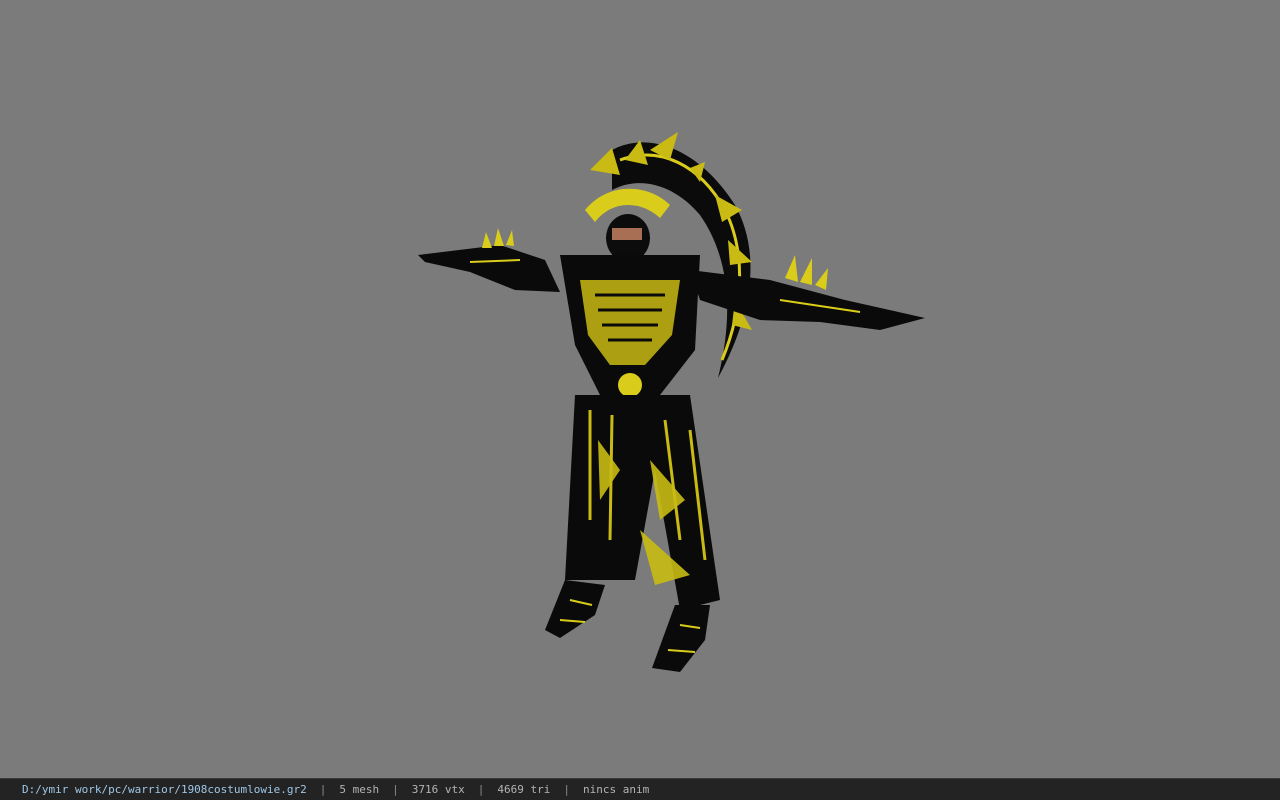  I want to click on status-animation: nincs anim, so click(616, 789).